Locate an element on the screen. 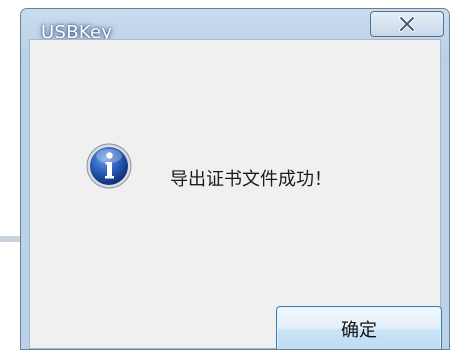 The height and width of the screenshot is (352, 456). ok-button: 确定 is located at coordinates (359, 327).